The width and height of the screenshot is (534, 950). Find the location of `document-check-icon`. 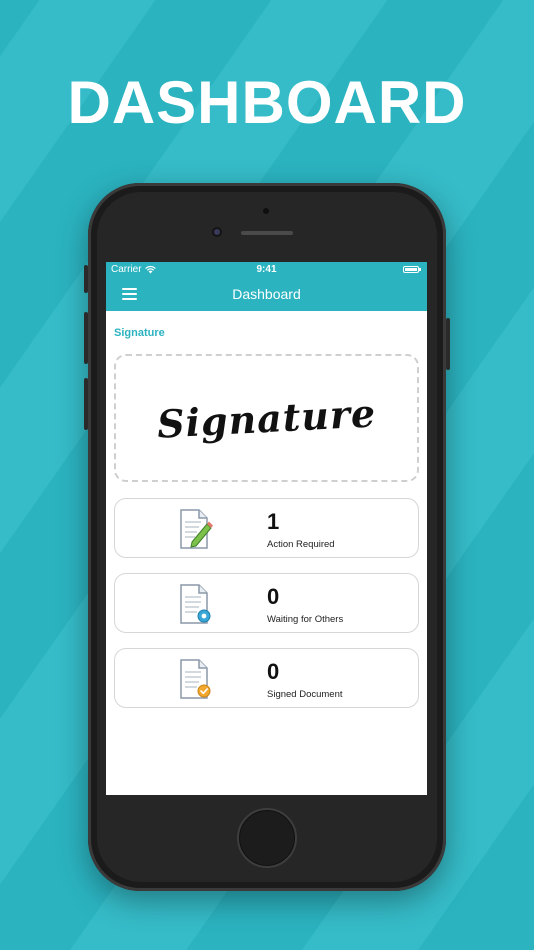

document-check-icon is located at coordinates (195, 679).